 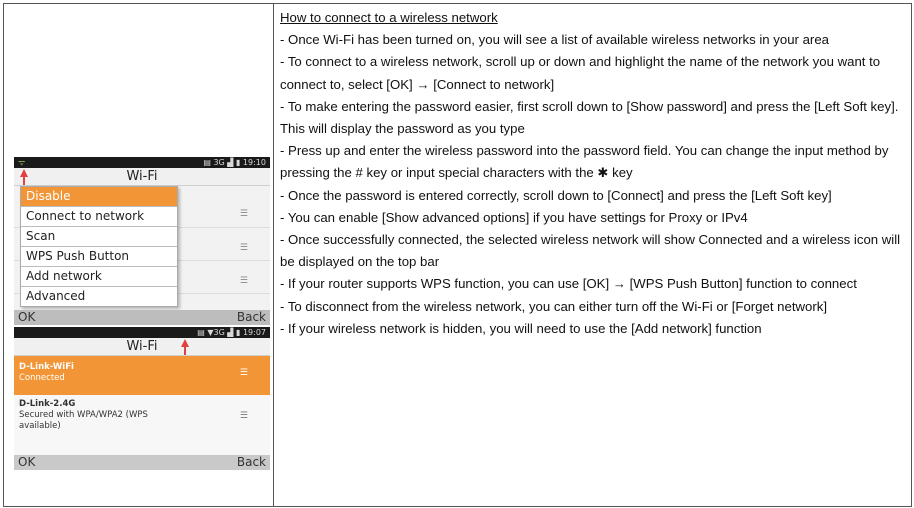 What do you see at coordinates (234, 162) in the screenshot?
I see `status-indicators: ▤ 3G ▟ ▮ 19:10` at bounding box center [234, 162].